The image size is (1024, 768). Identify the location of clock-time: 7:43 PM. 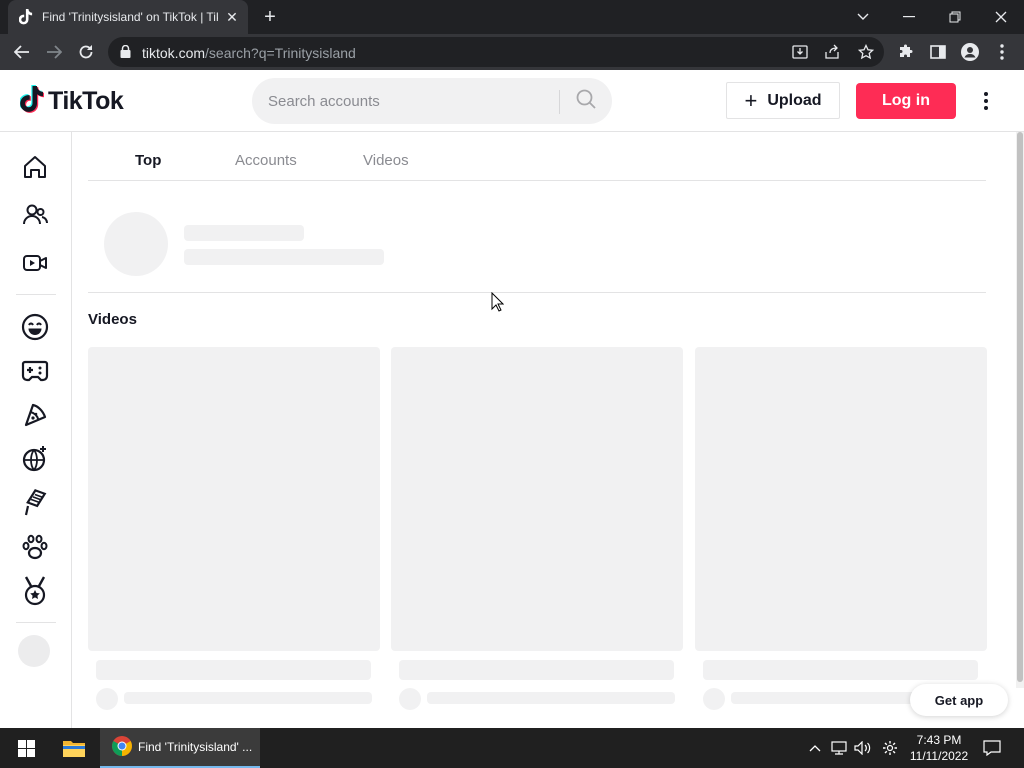
(939, 740).